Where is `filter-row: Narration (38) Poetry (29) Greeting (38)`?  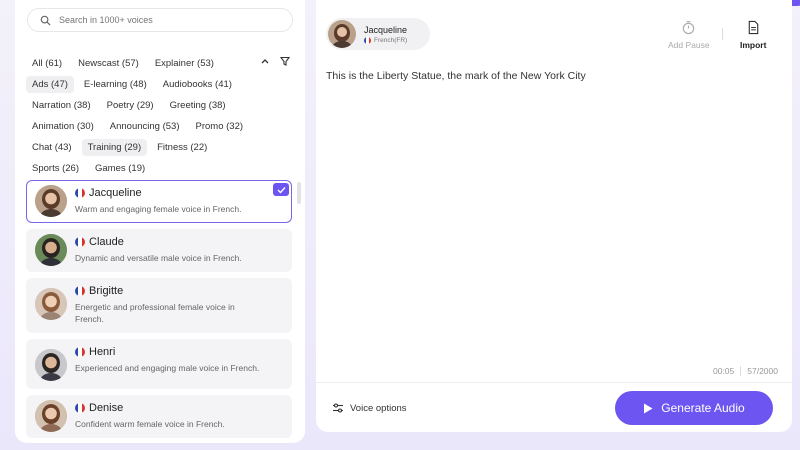
filter-row: Narration (38) Poetry (29) Greeting (38) is located at coordinates (129, 105).